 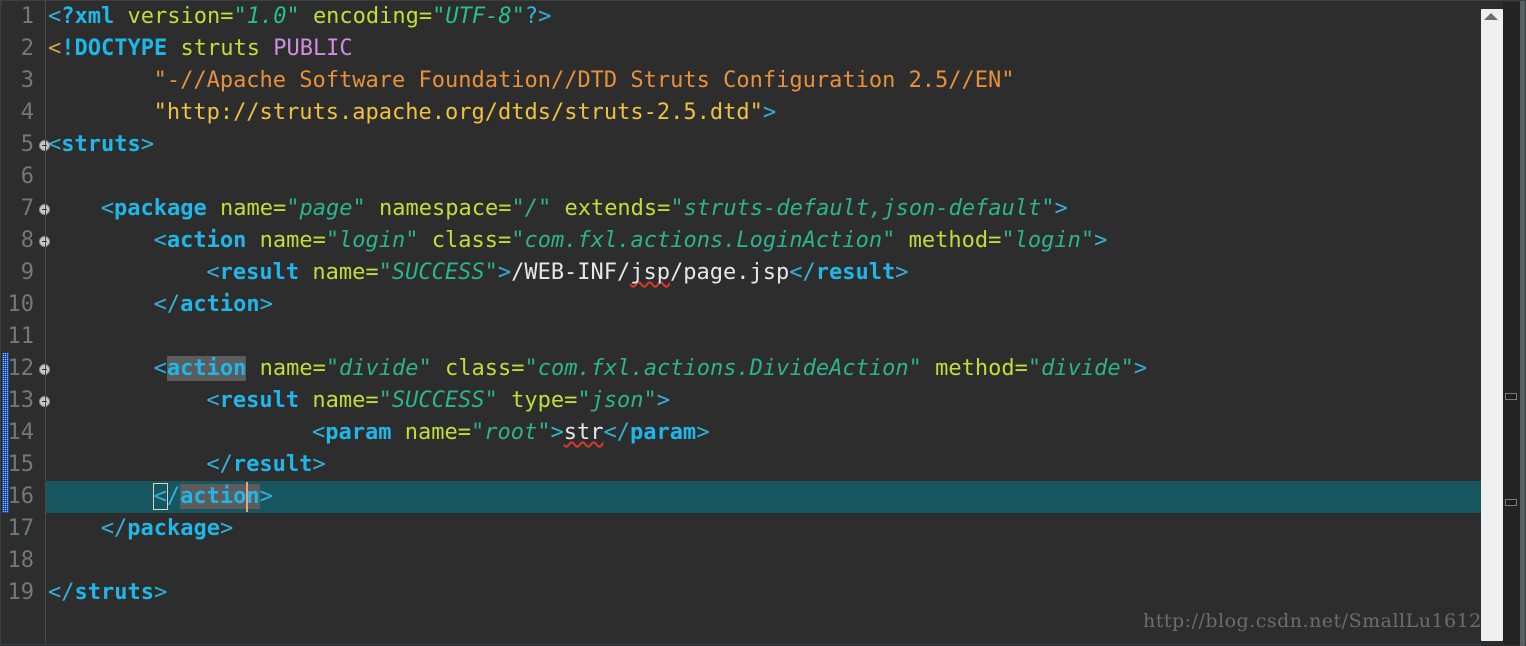 What do you see at coordinates (114, 48) in the screenshot?
I see `code-token: !DOCTYPE` at bounding box center [114, 48].